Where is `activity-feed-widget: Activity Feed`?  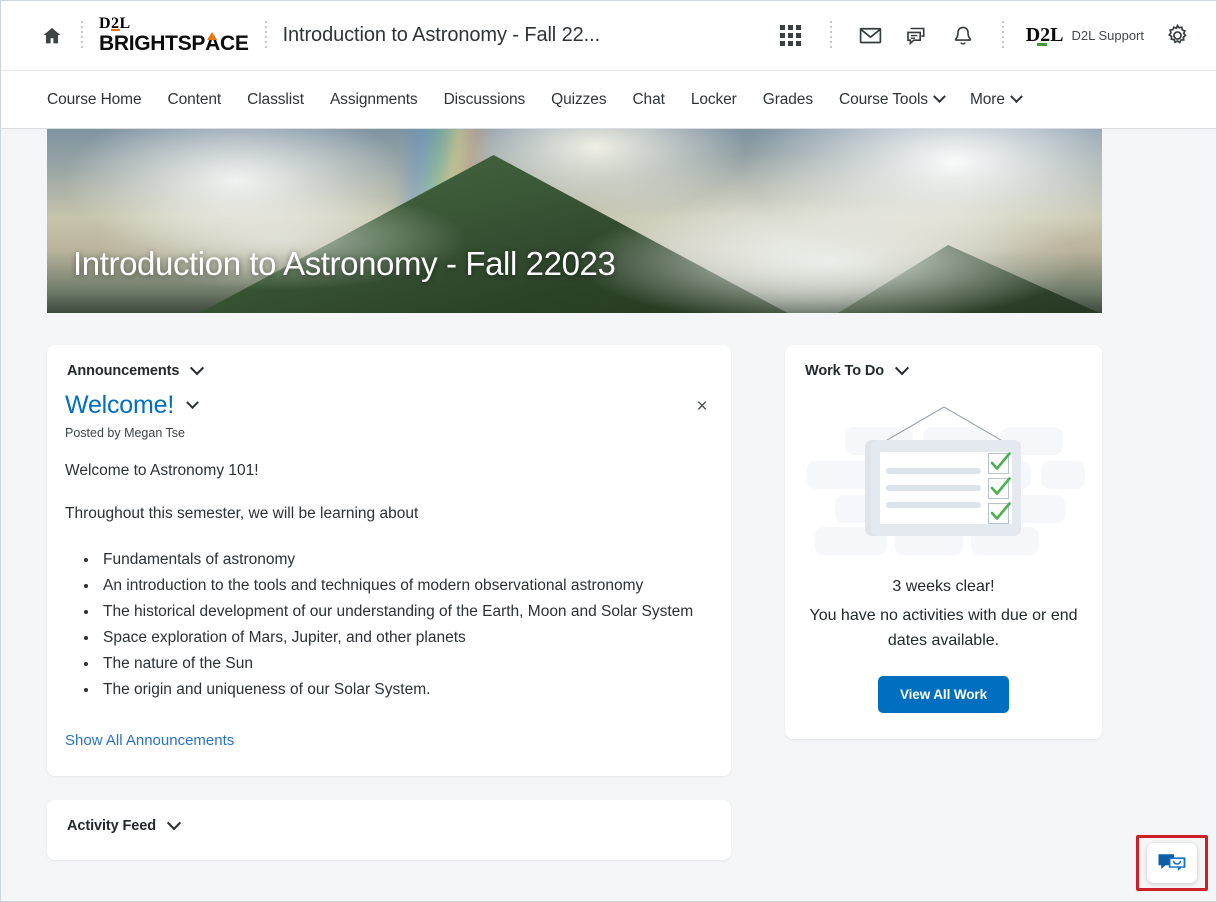
activity-feed-widget: Activity Feed is located at coordinates (389, 829).